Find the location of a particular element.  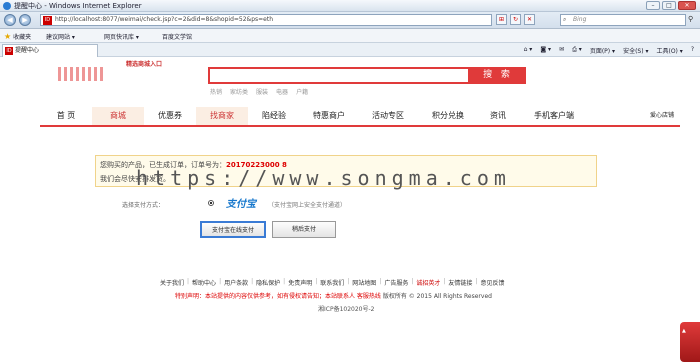

tab-label: 提醒中心 is located at coordinates (27, 50).